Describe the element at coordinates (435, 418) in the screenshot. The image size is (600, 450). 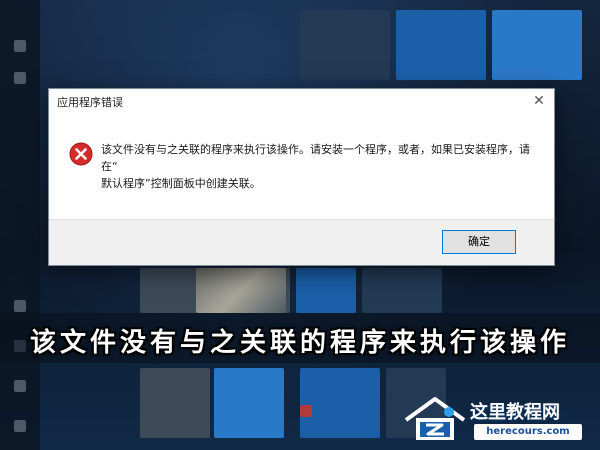
I see `house-logo-icon` at that location.